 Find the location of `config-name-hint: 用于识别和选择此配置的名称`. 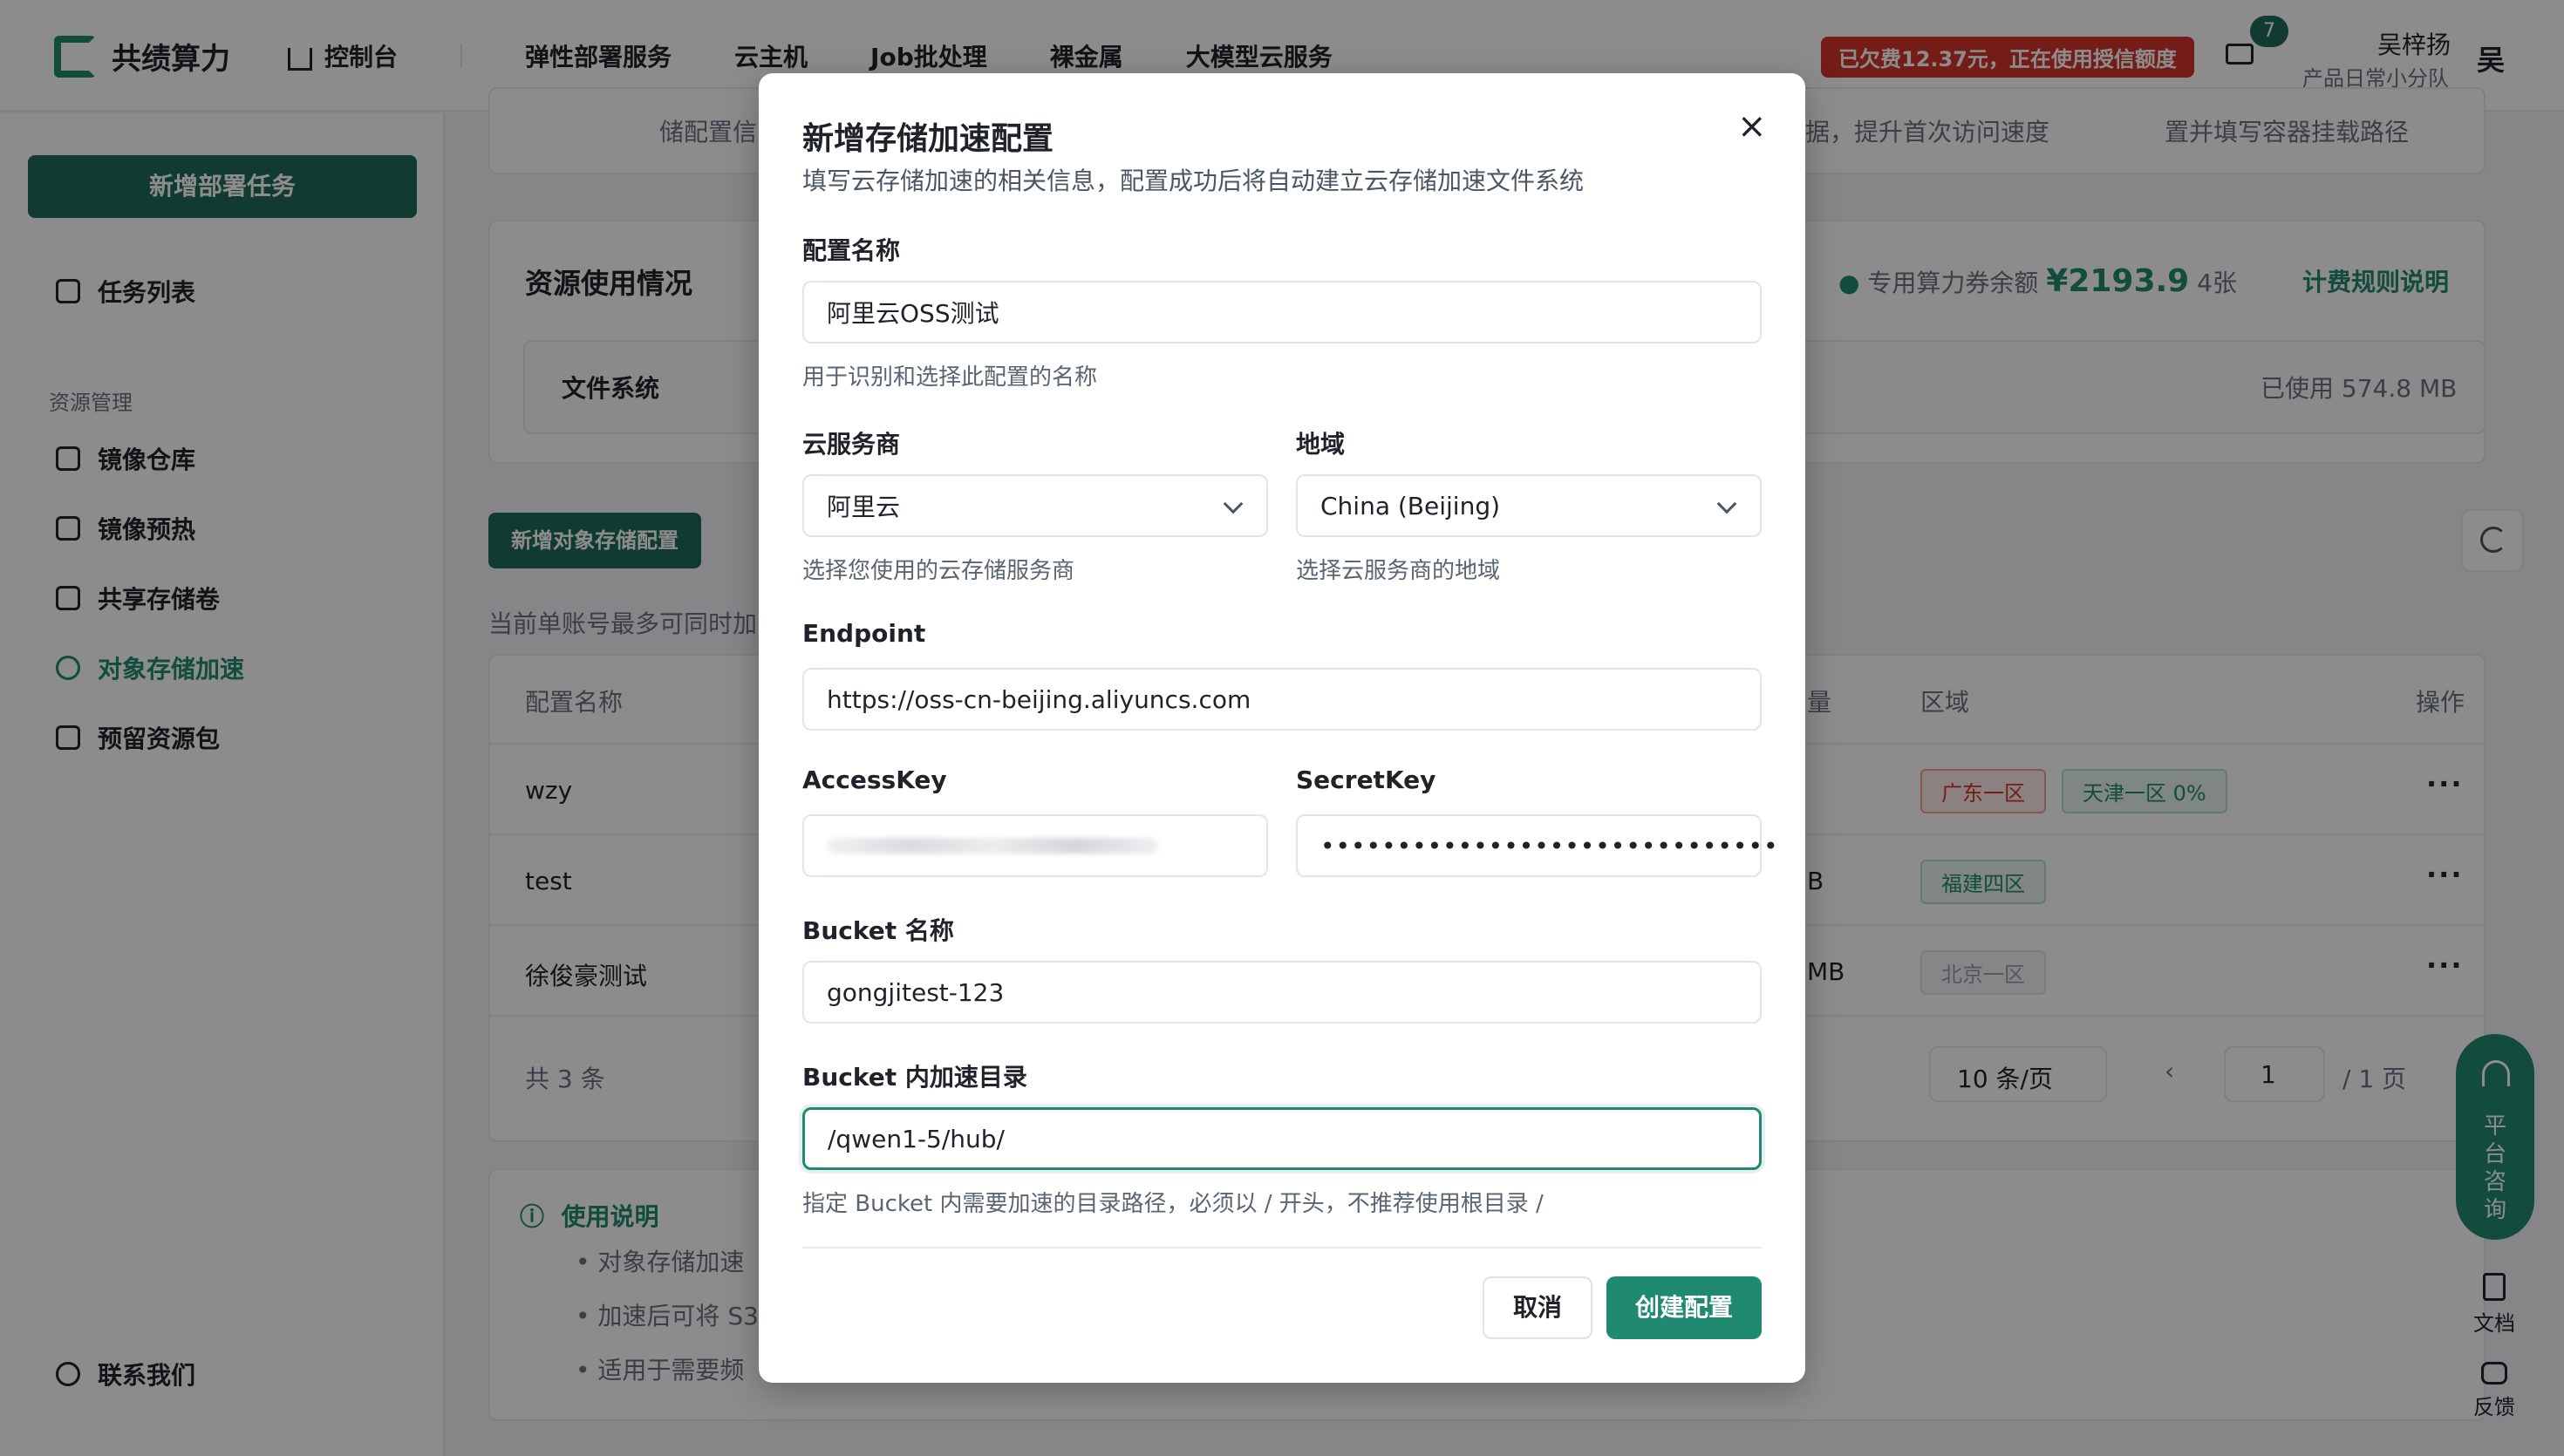

config-name-hint: 用于识别和选择此配置的名称 is located at coordinates (950, 377).